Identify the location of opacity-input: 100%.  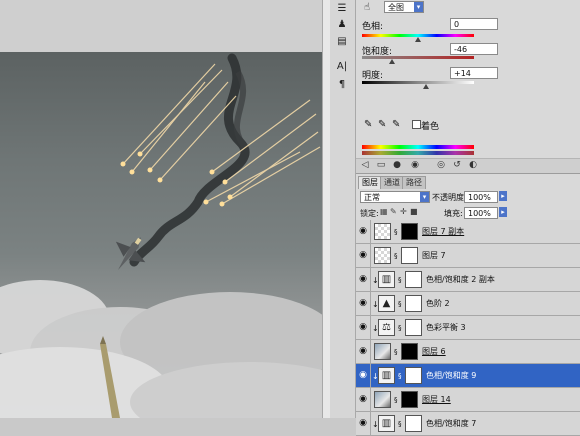
(481, 197).